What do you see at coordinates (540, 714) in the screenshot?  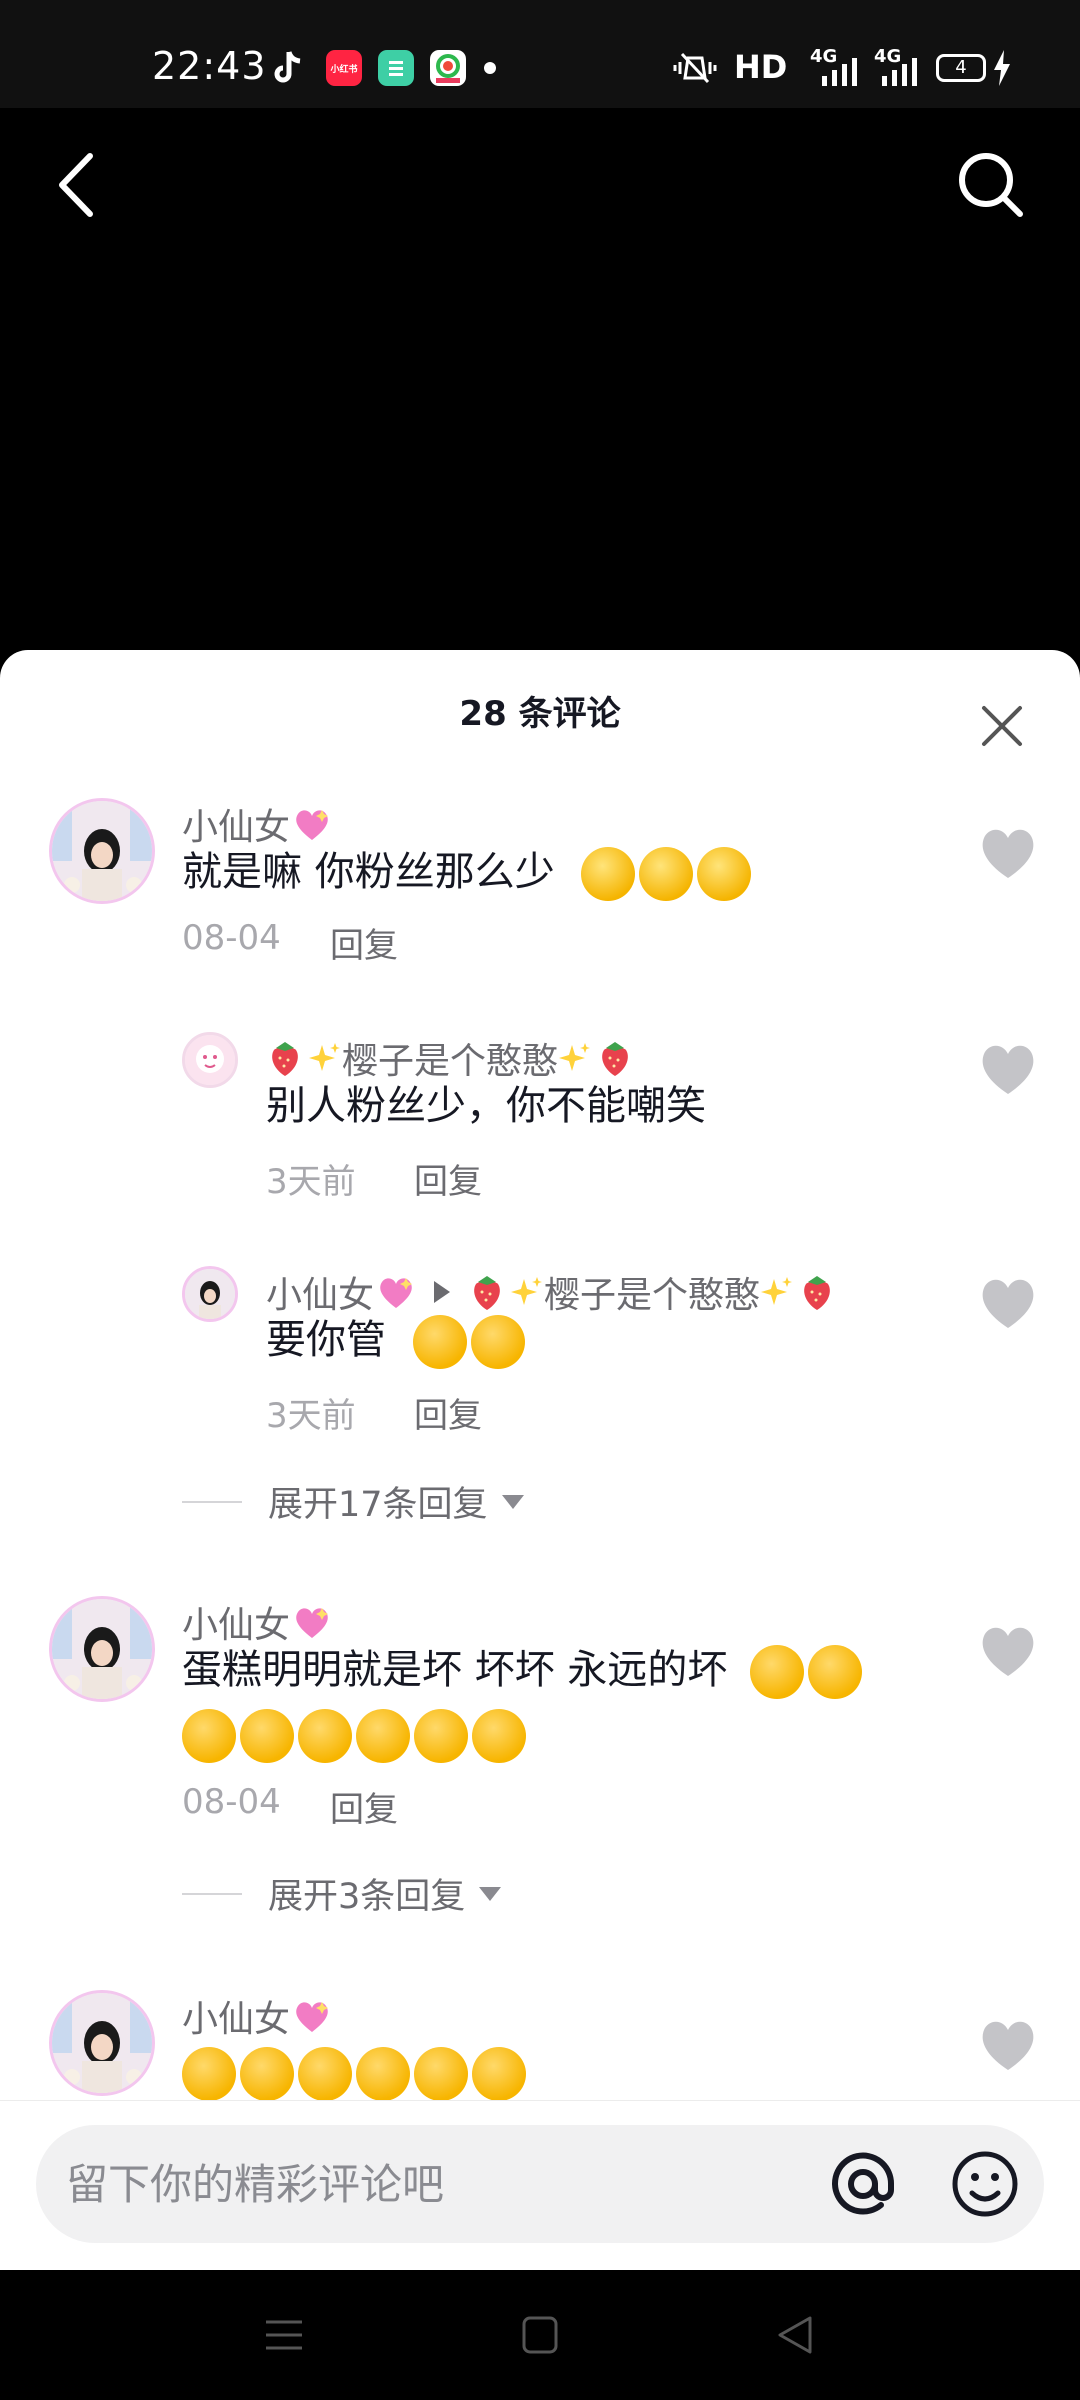 I see `comments-count-title: 28 条评论` at bounding box center [540, 714].